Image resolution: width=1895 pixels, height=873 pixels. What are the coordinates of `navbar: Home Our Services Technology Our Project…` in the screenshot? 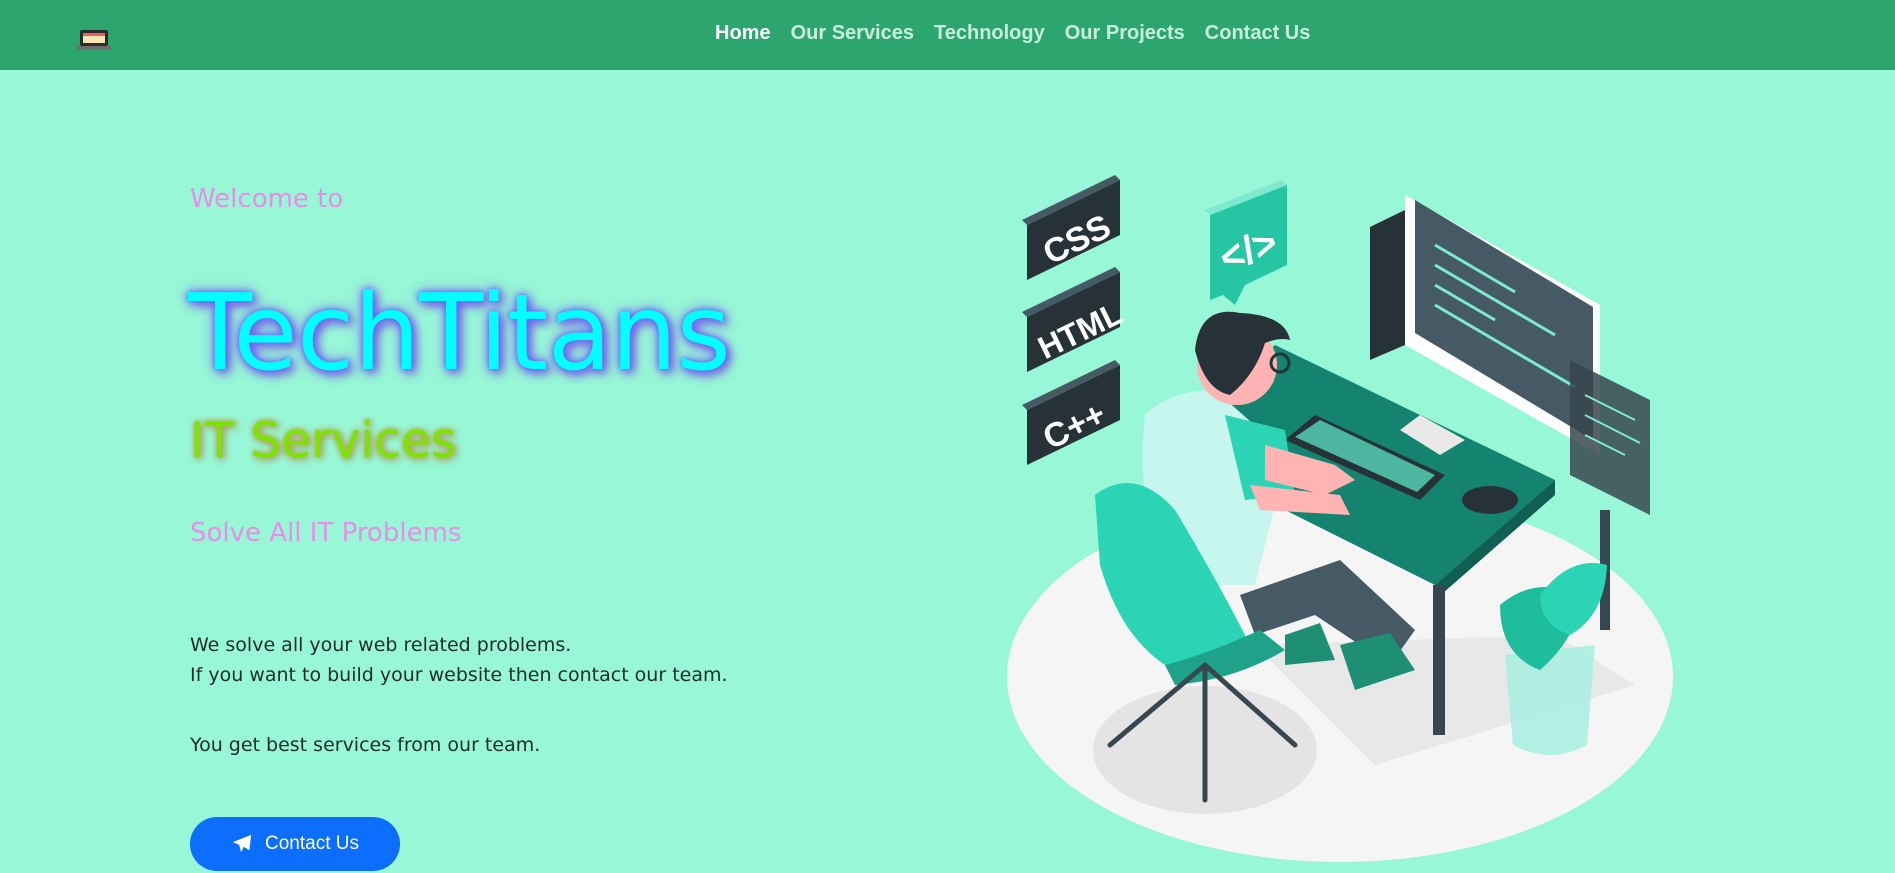 It's located at (947, 35).